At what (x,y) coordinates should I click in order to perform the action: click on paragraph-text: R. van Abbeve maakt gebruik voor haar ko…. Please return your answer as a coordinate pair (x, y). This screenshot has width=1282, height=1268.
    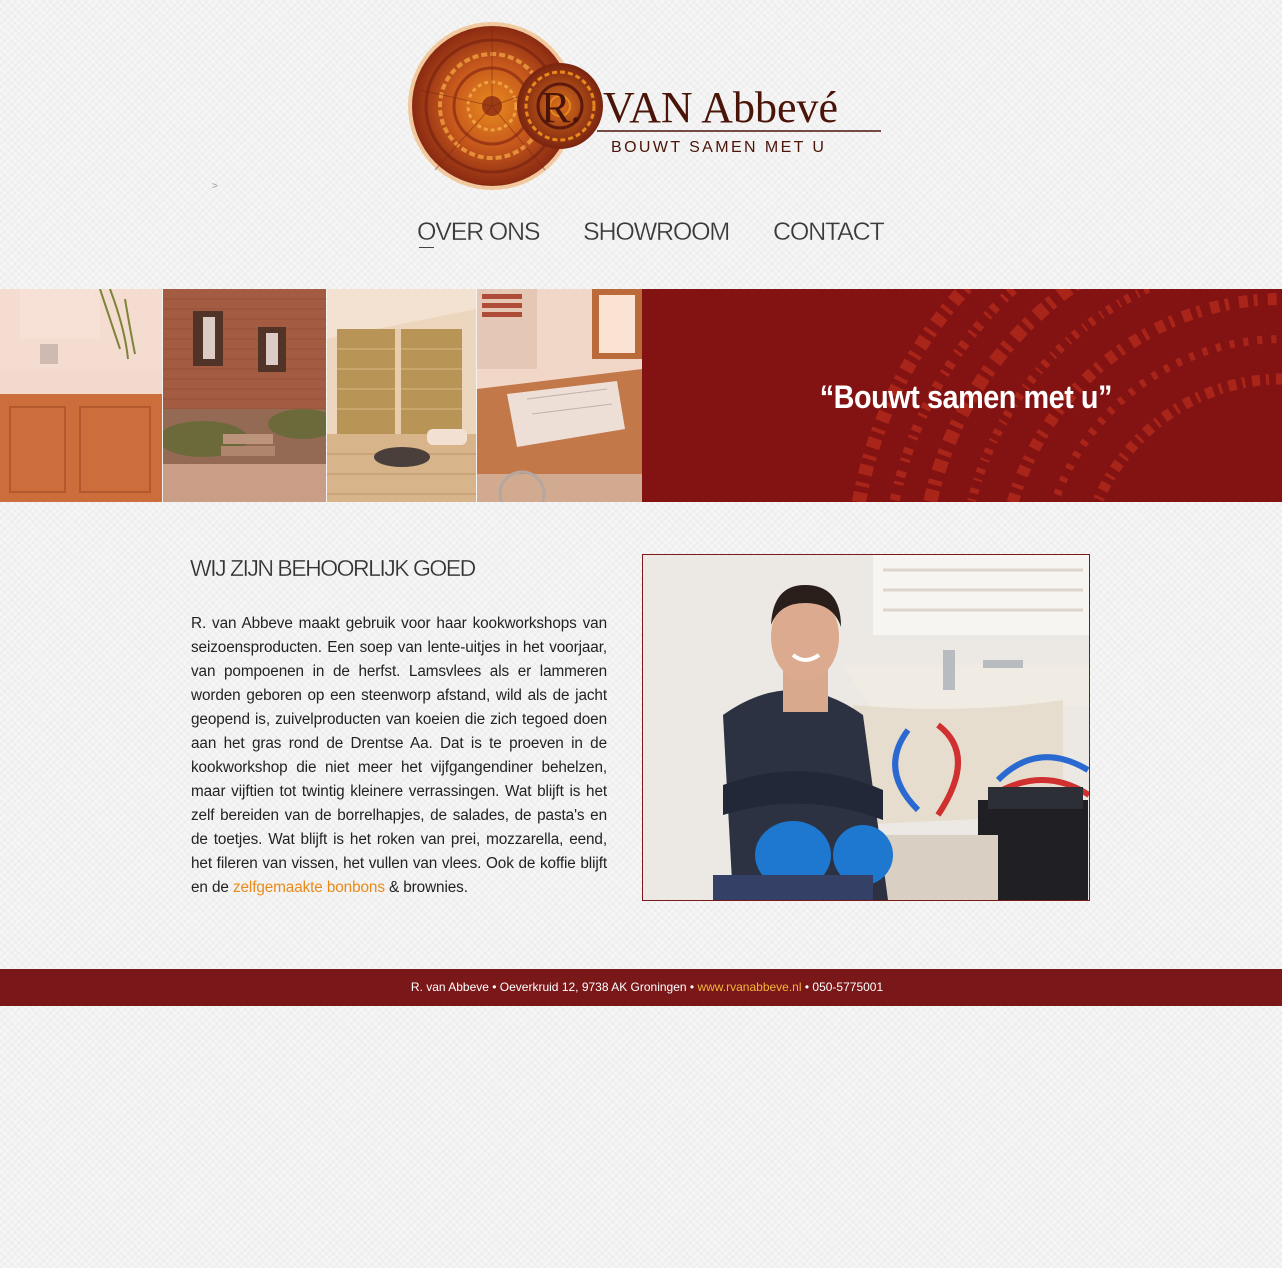
    Looking at the image, I should click on (399, 755).